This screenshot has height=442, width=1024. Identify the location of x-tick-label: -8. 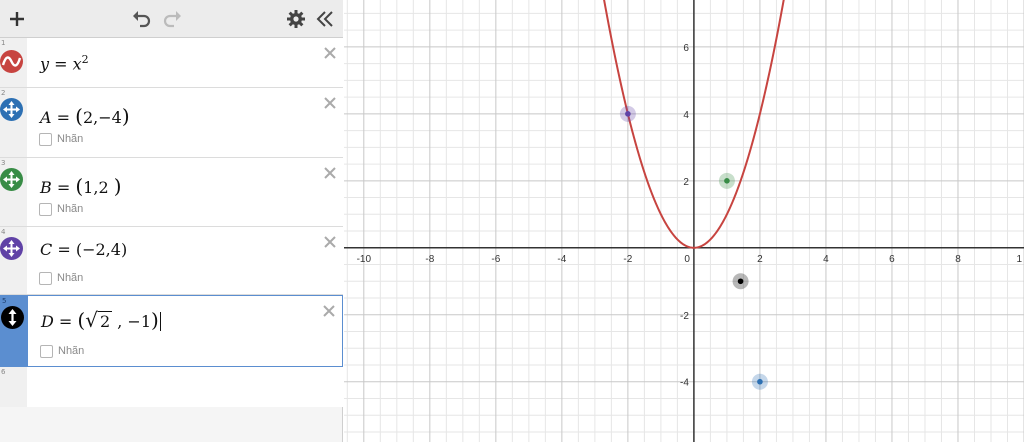
(429, 259).